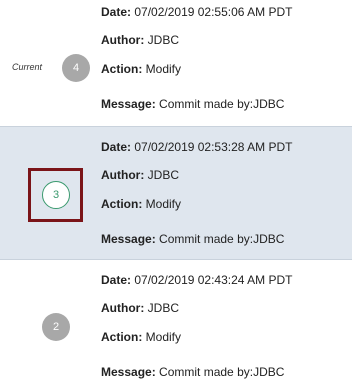 The width and height of the screenshot is (352, 390). I want to click on version-badge: 4, so click(76, 68).